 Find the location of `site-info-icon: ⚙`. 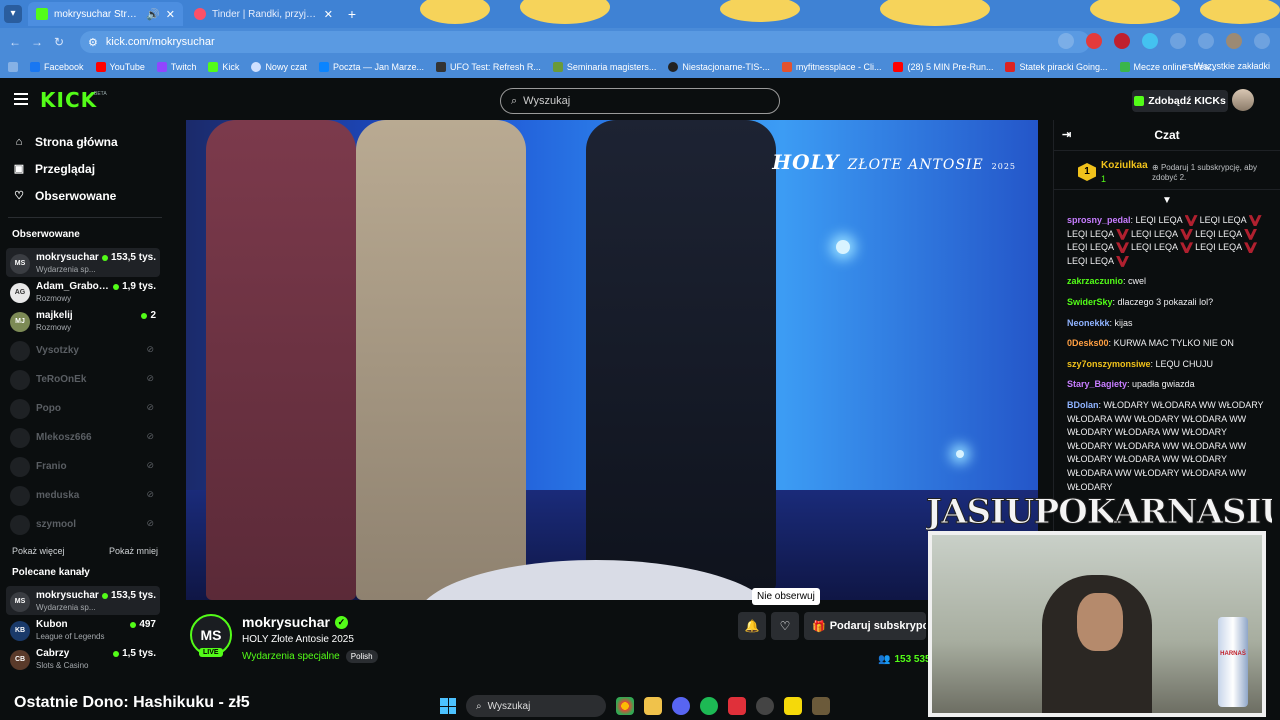

site-info-icon: ⚙ is located at coordinates (93, 42).